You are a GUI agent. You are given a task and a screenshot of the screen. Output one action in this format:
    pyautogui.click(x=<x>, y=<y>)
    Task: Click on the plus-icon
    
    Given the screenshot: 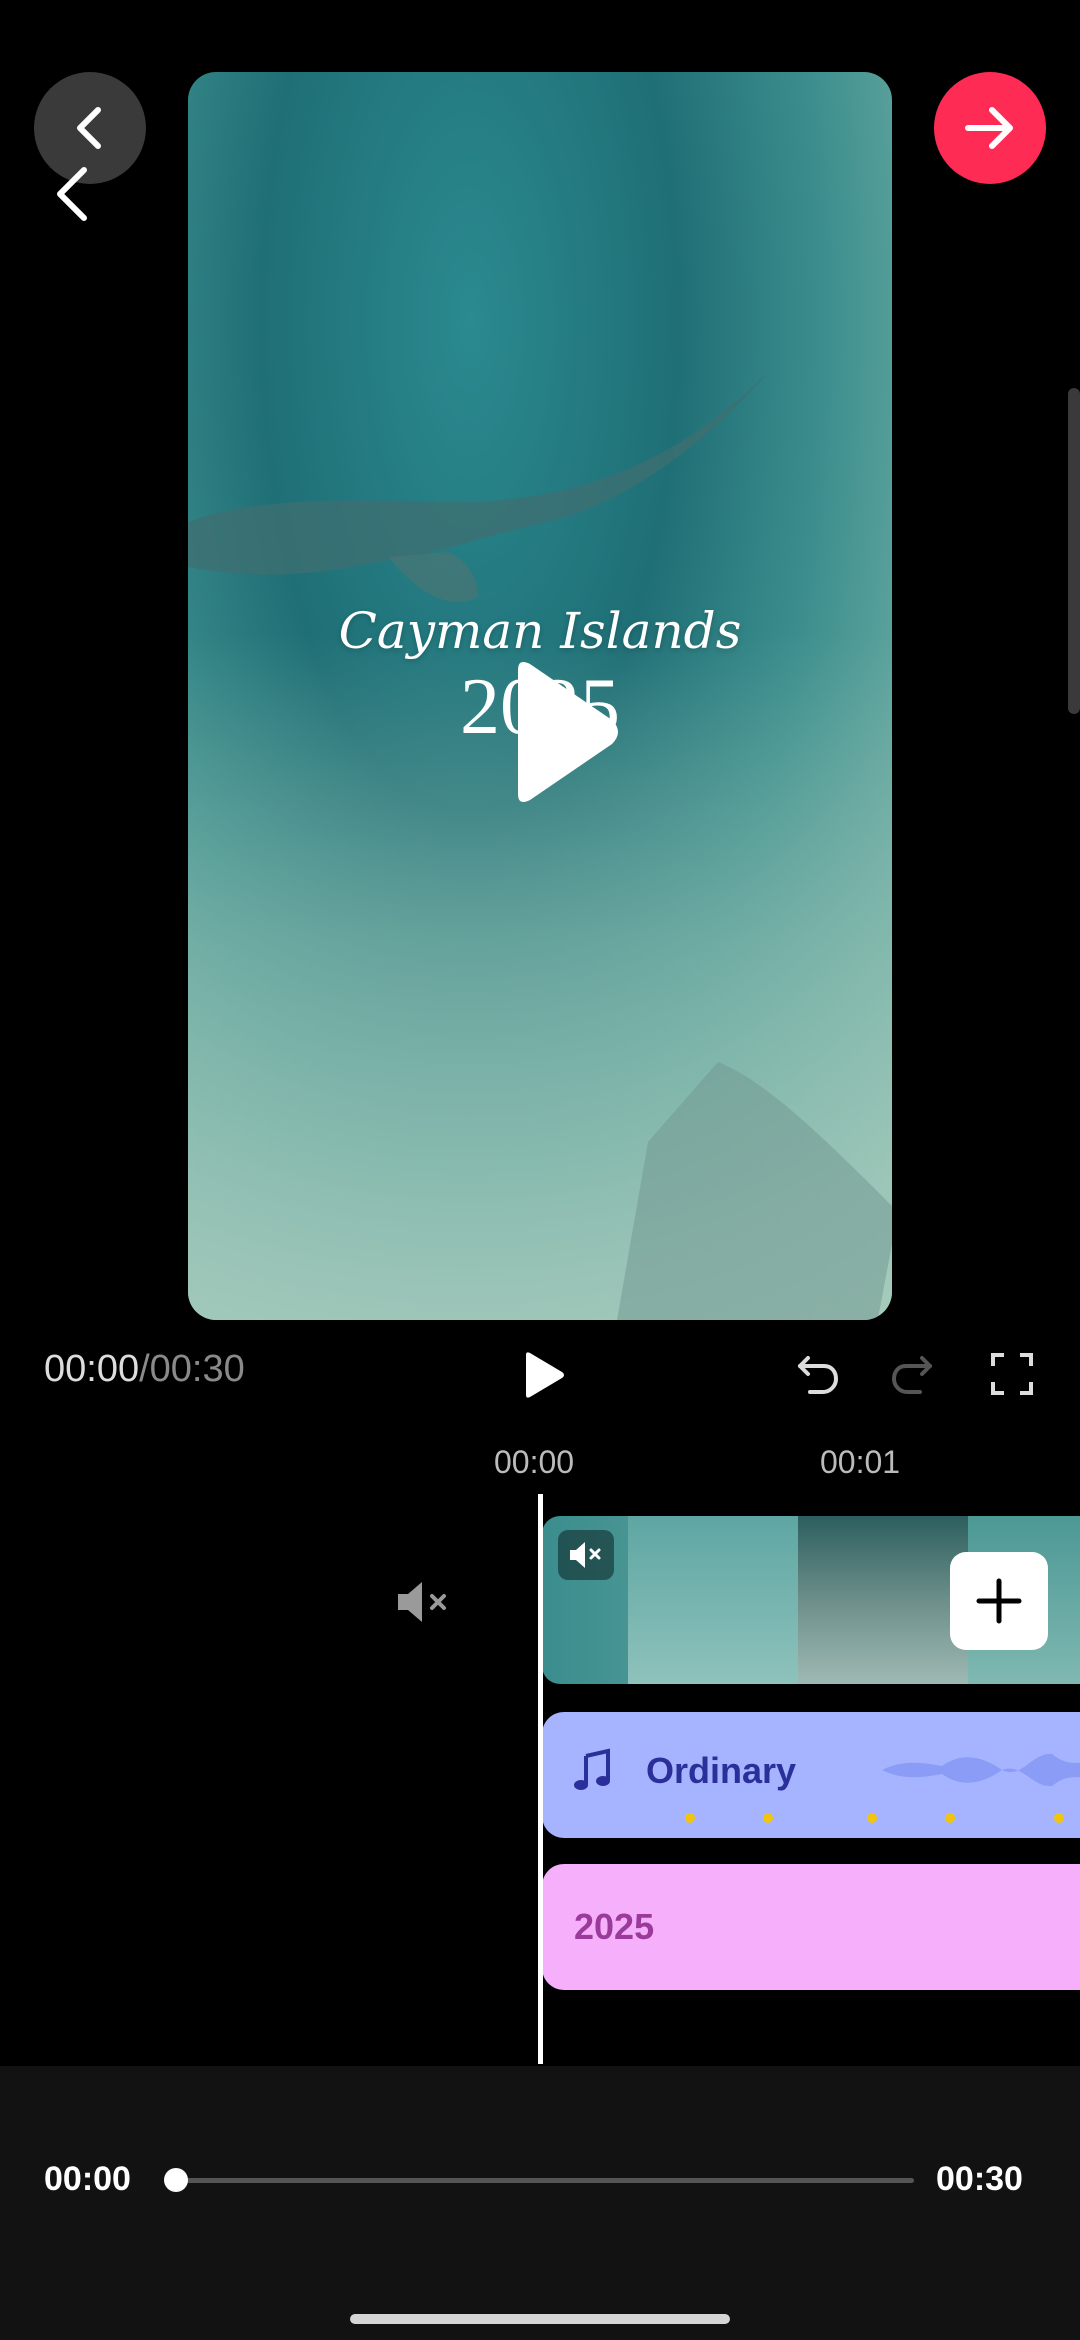 What is the action you would take?
    pyautogui.click(x=999, y=1601)
    